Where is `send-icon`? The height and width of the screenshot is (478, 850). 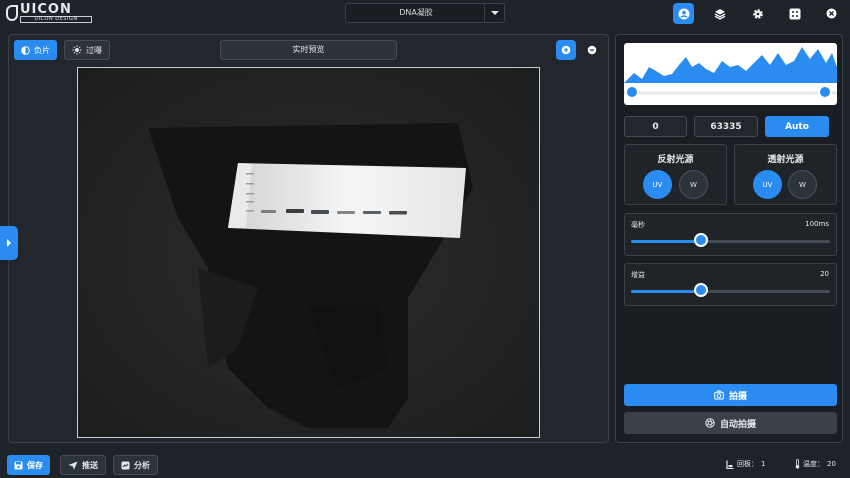 send-icon is located at coordinates (73, 465).